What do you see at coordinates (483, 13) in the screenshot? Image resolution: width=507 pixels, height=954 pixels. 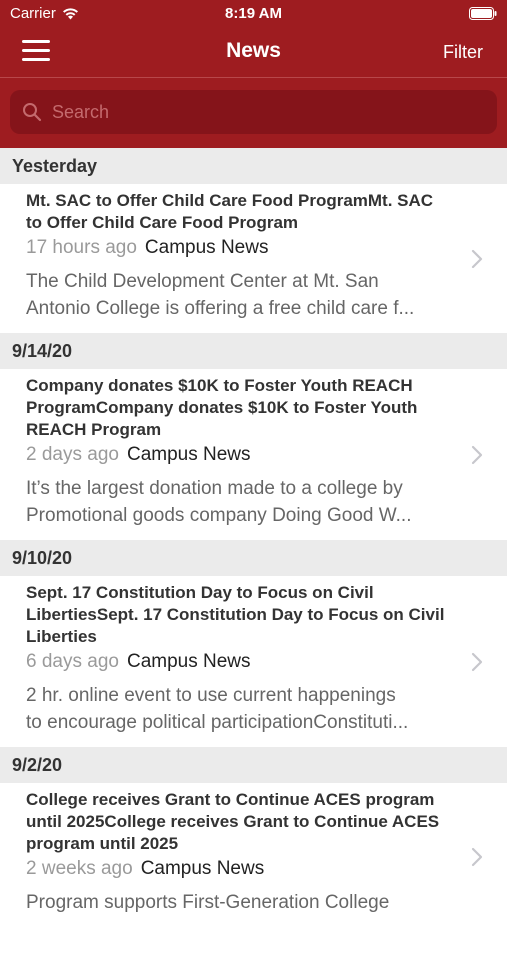 I see `battery-icon` at bounding box center [483, 13].